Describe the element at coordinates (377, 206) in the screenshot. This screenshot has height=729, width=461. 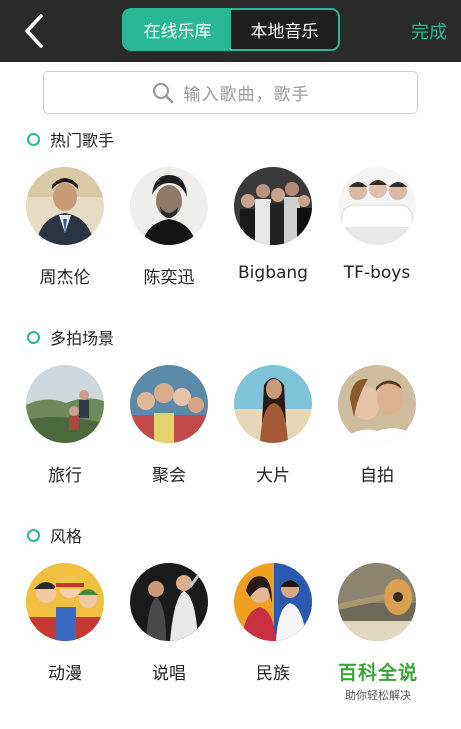
I see `avatar-tf-boys` at that location.